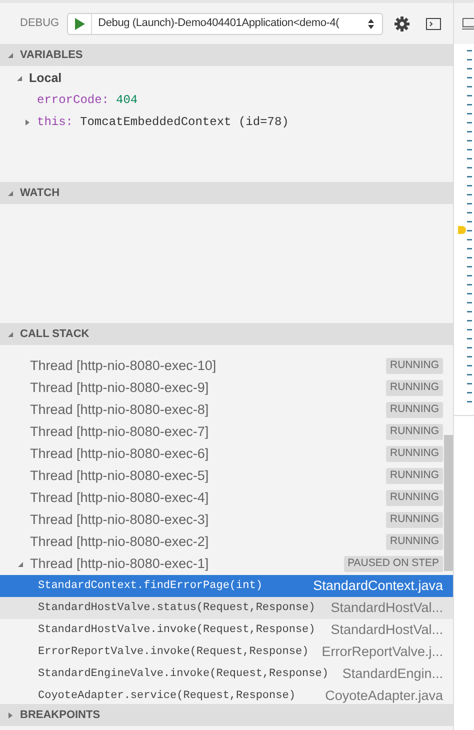 The height and width of the screenshot is (730, 474). I want to click on debug-label: DEBUG, so click(40, 24).